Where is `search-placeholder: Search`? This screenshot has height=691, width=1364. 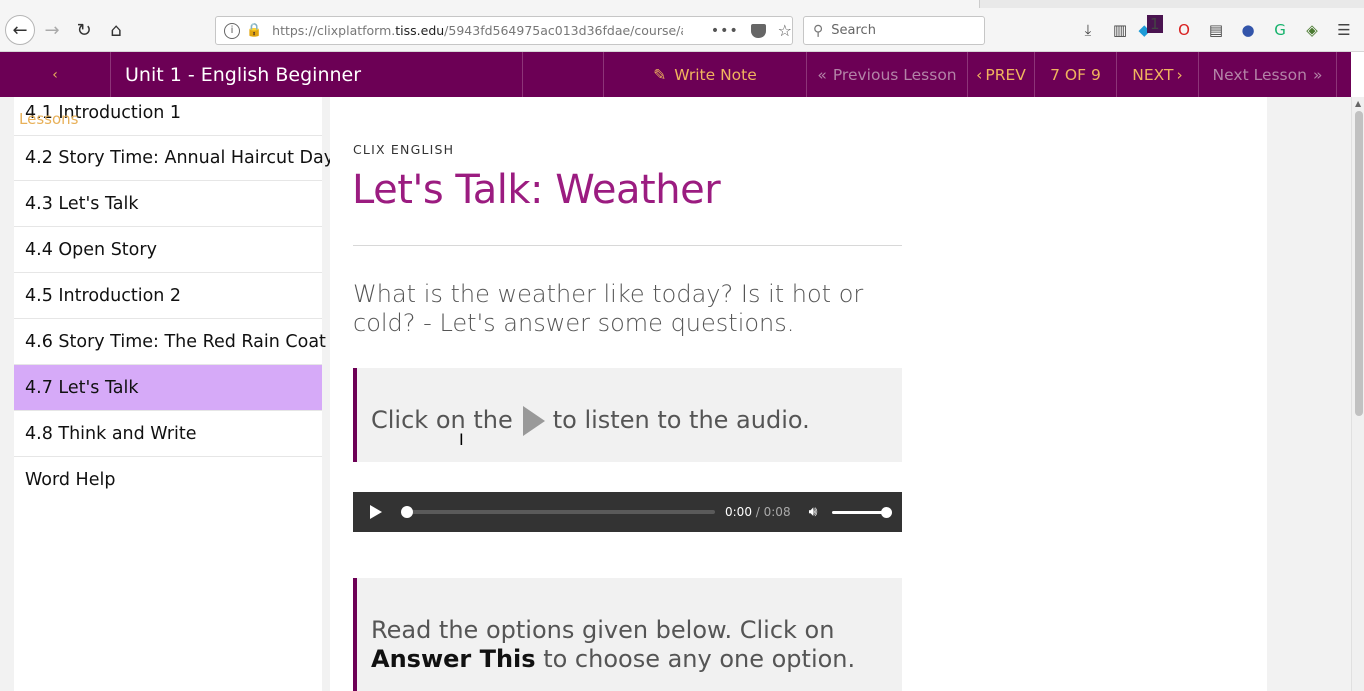 search-placeholder: Search is located at coordinates (853, 30).